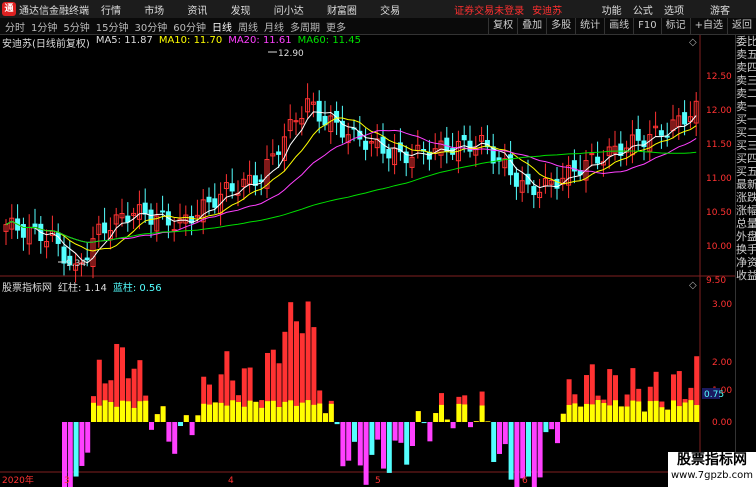 The image size is (756, 487). Describe the element at coordinates (746, 158) in the screenshot. I see `quote-label: 买四` at that location.